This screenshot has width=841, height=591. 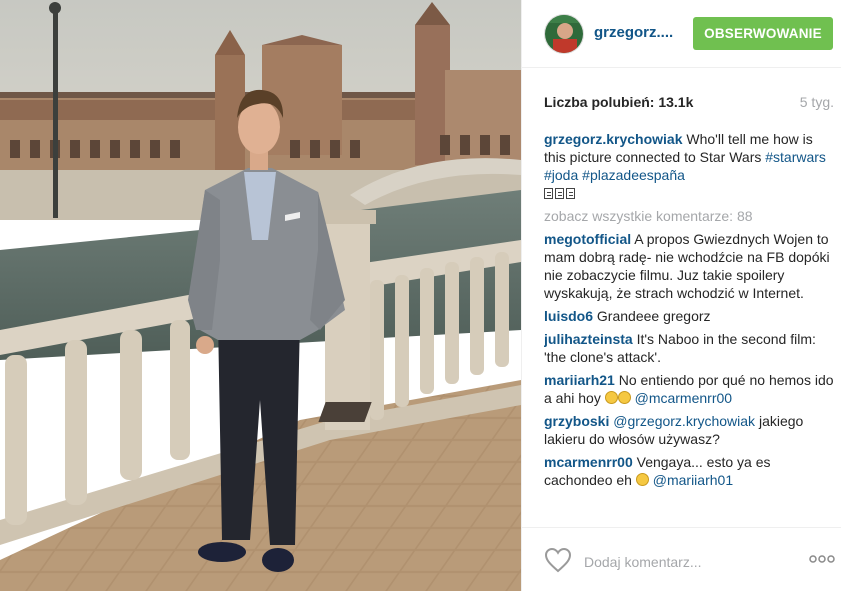 What do you see at coordinates (576, 421) in the screenshot?
I see `comment-username: grzyboski` at bounding box center [576, 421].